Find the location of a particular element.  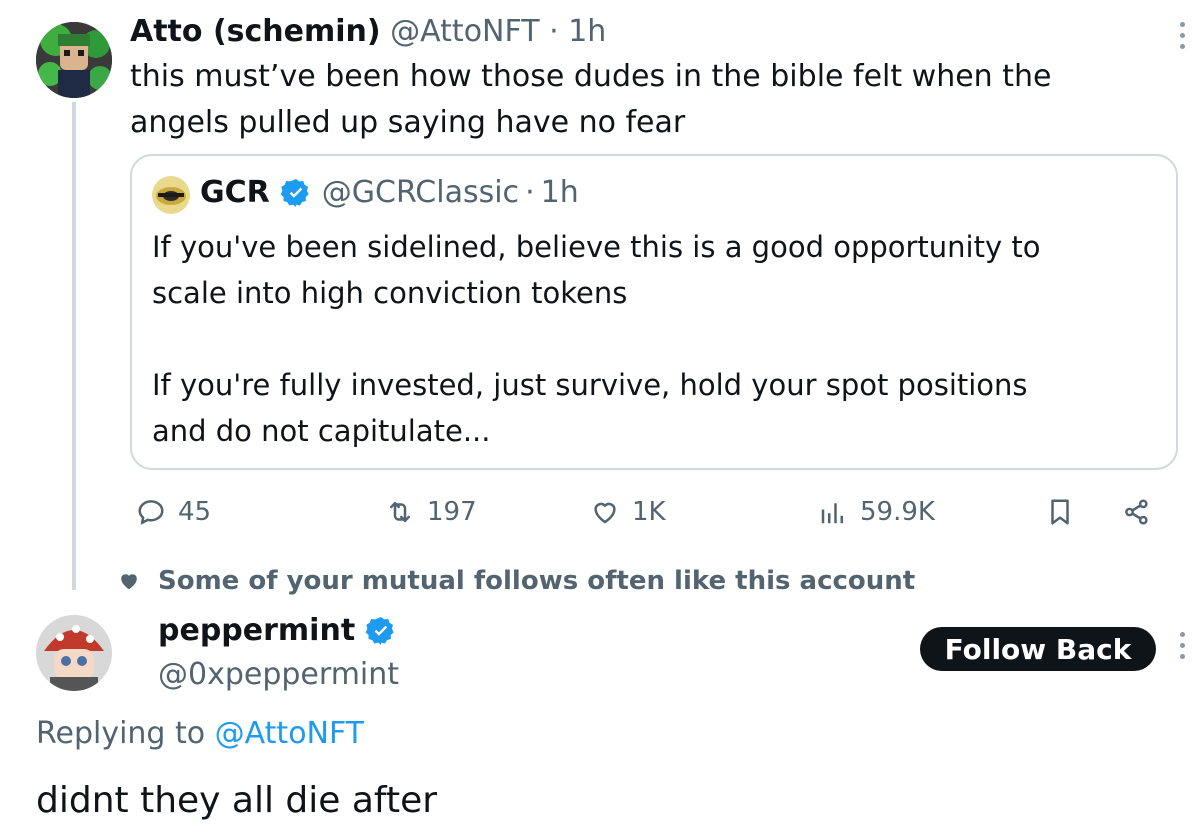

reply-count: 45 is located at coordinates (195, 512).